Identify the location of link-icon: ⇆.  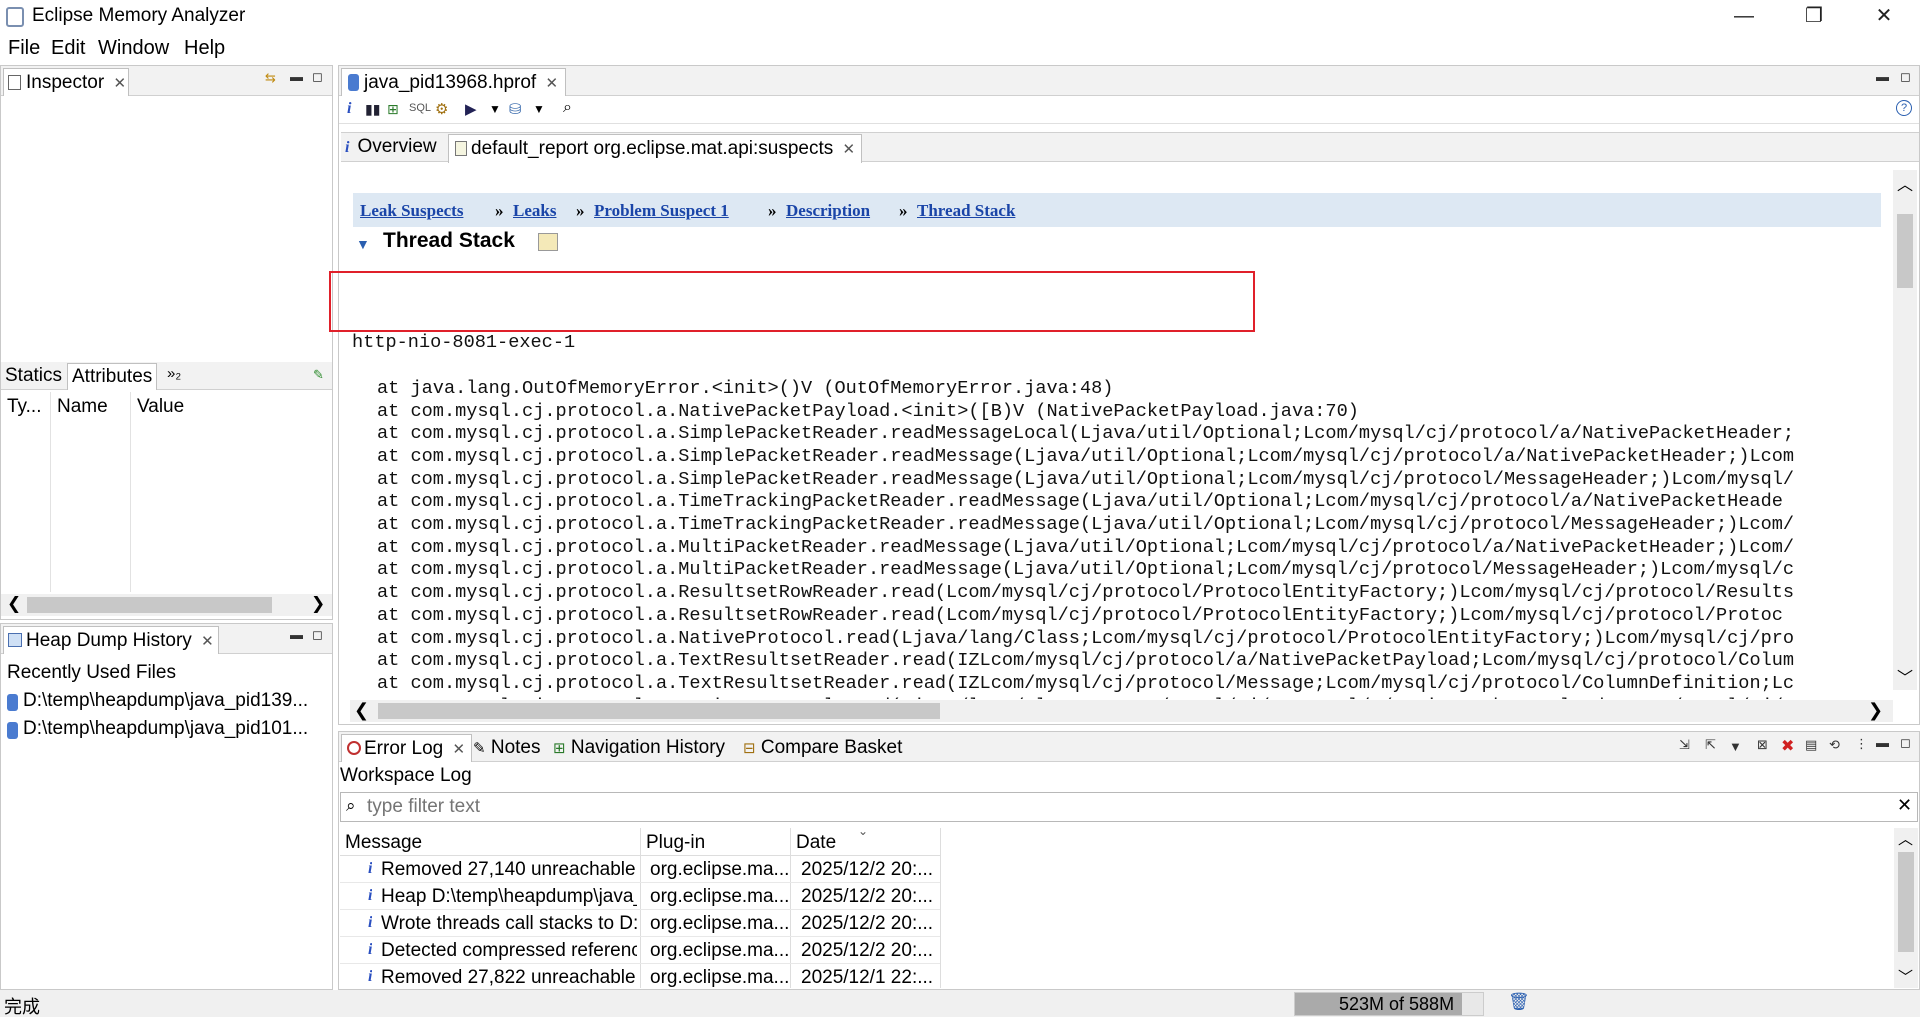
(270, 78).